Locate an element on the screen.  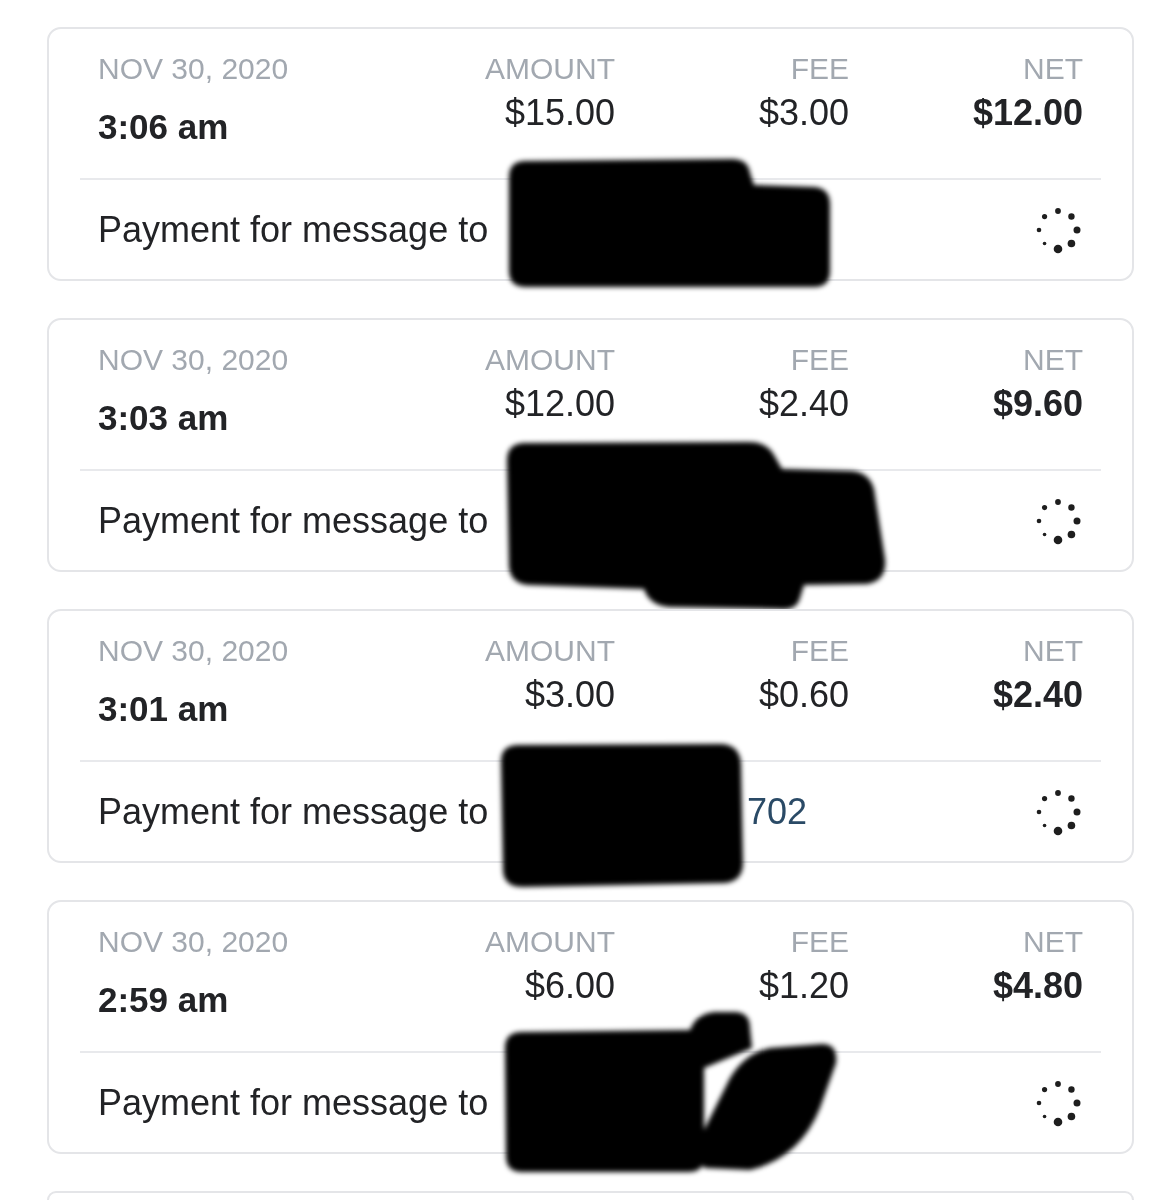
amount-value: $12.00 is located at coordinates (559, 404).